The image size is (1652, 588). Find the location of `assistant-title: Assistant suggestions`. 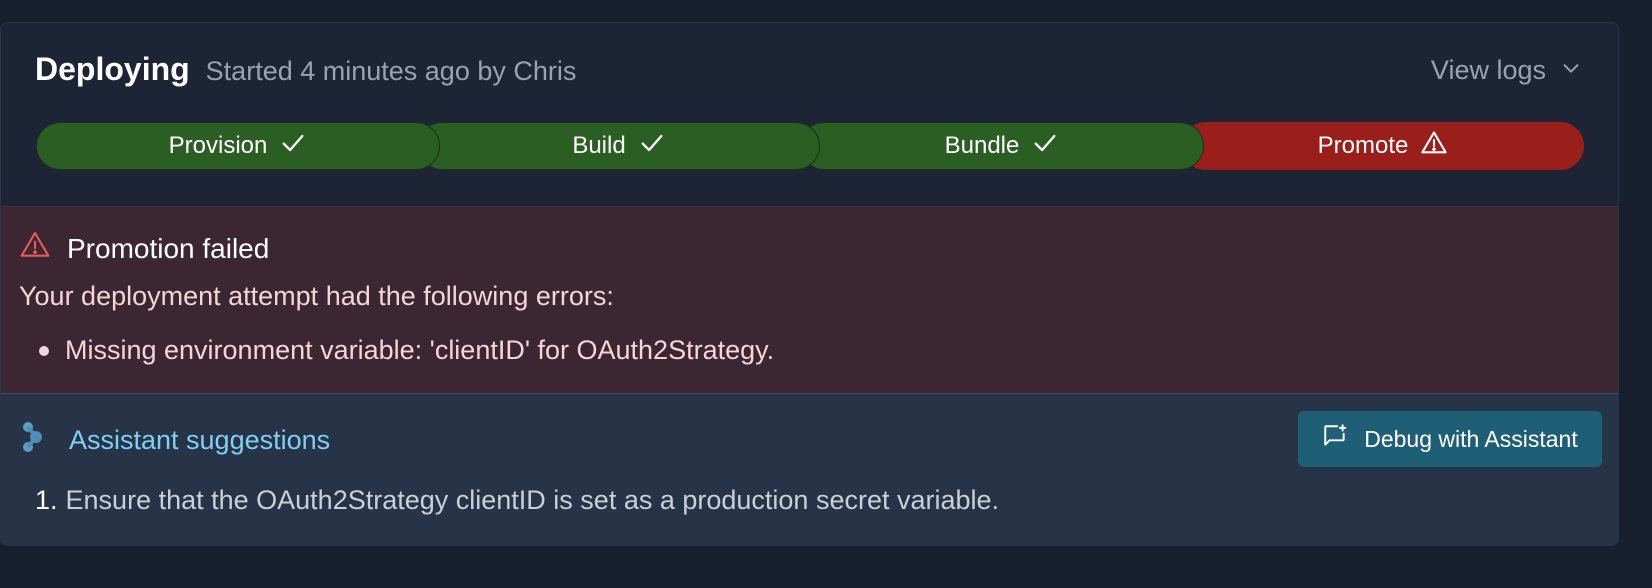

assistant-title: Assistant suggestions is located at coordinates (200, 440).